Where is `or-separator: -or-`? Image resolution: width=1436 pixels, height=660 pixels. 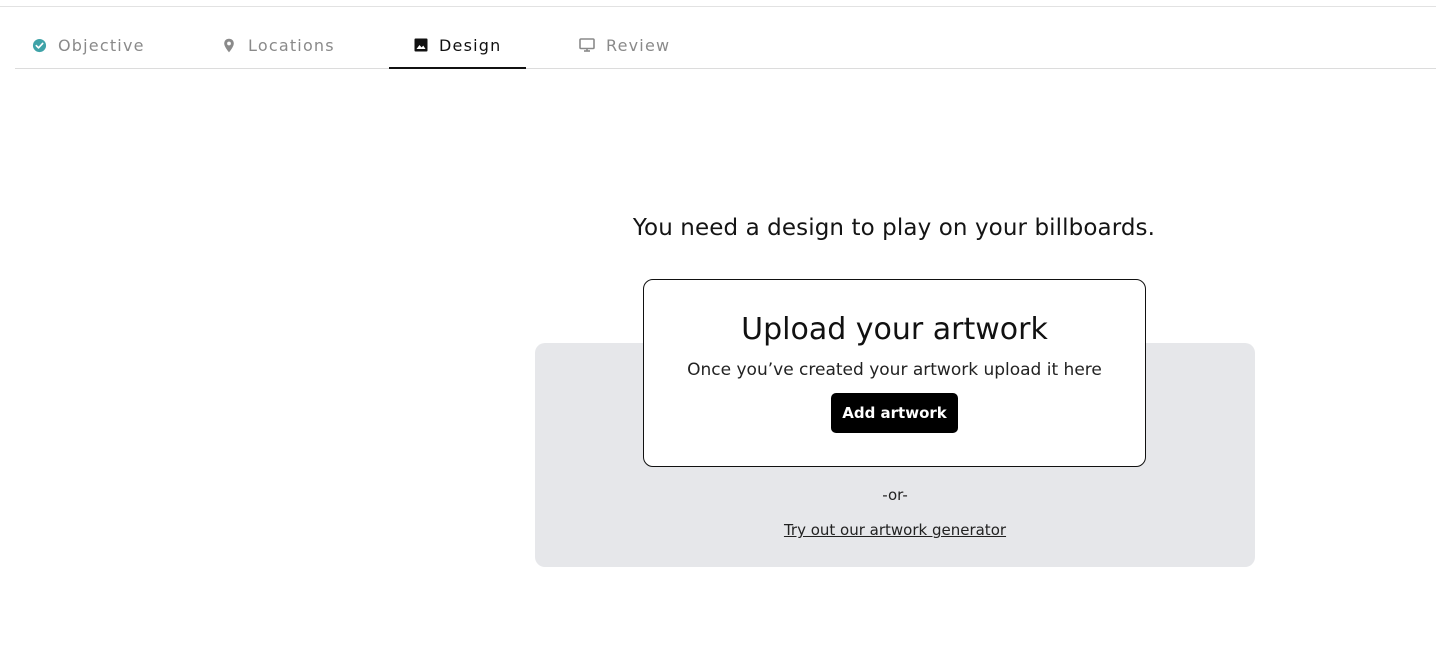
or-separator: -or- is located at coordinates (895, 495).